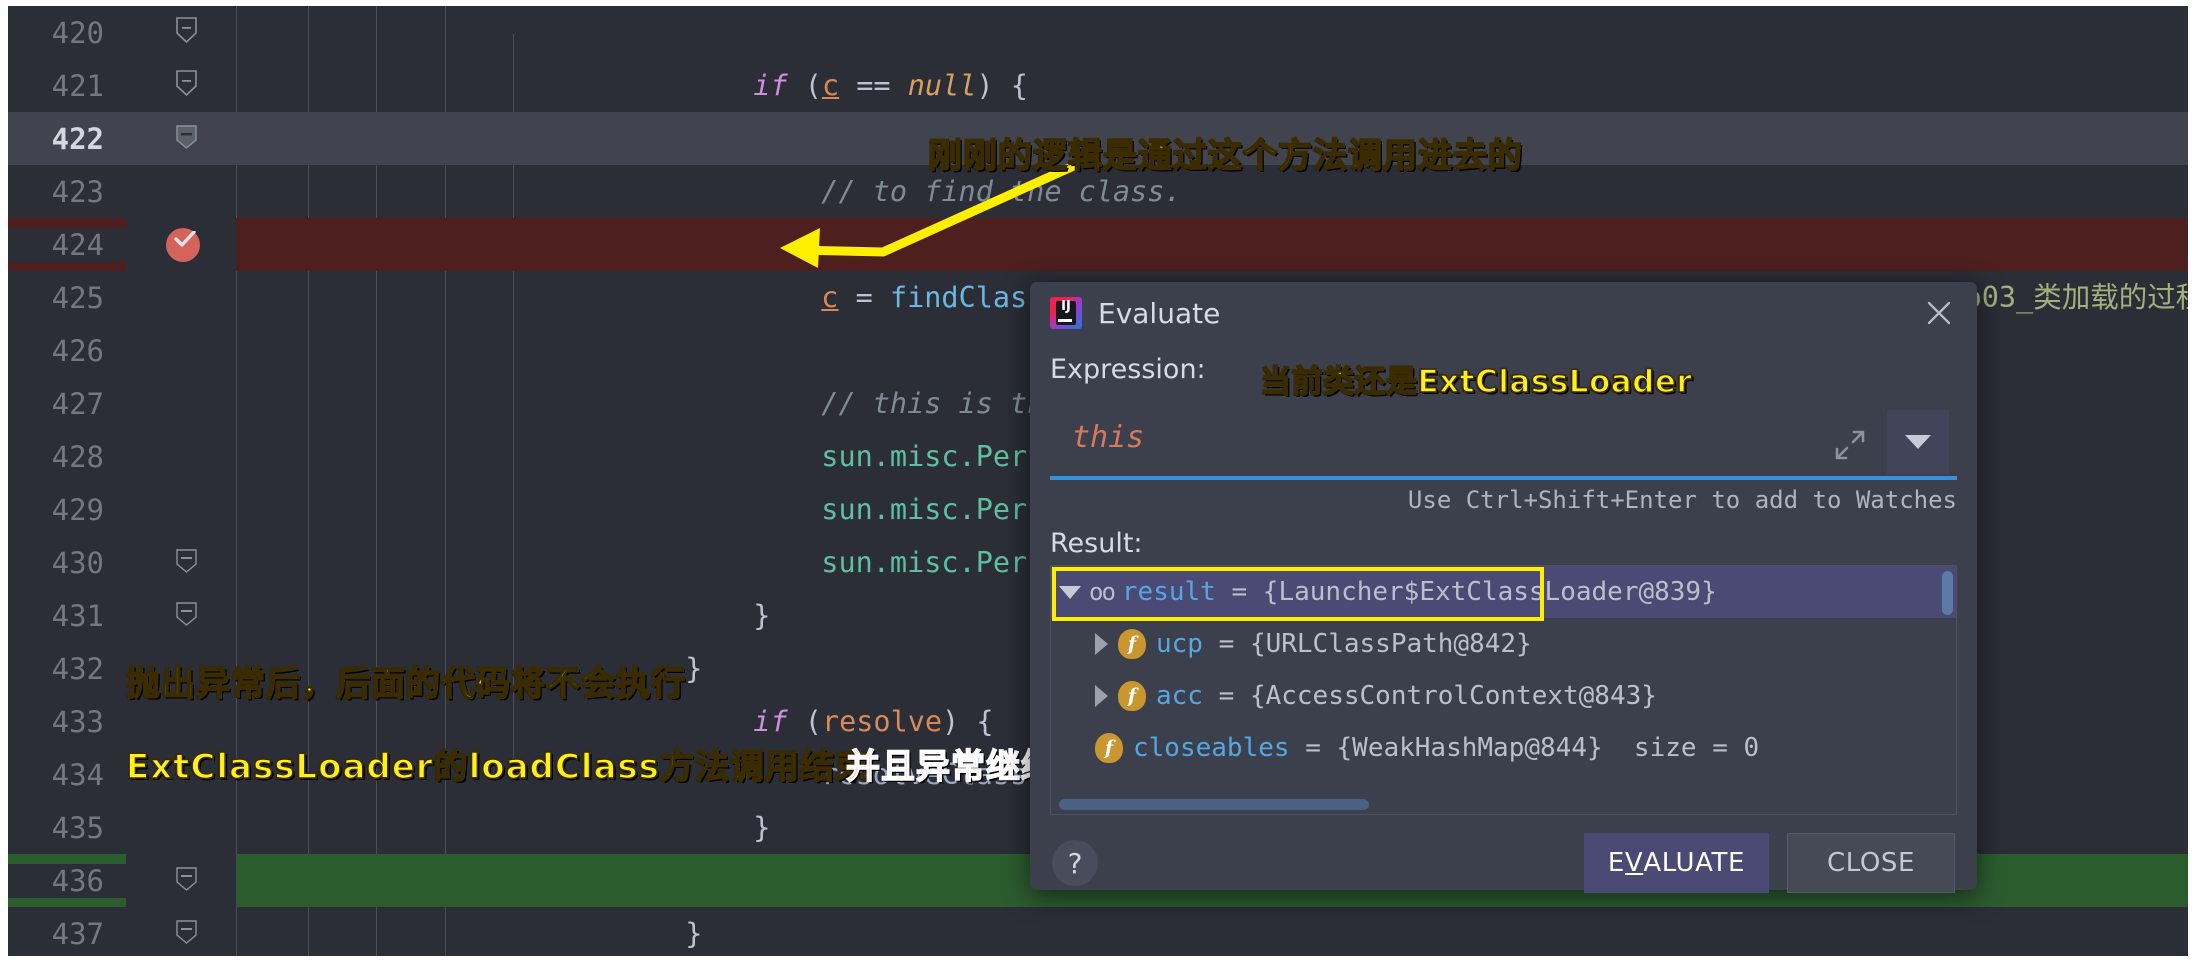  Describe the element at coordinates (77, 297) in the screenshot. I see `line-number: 425` at that location.